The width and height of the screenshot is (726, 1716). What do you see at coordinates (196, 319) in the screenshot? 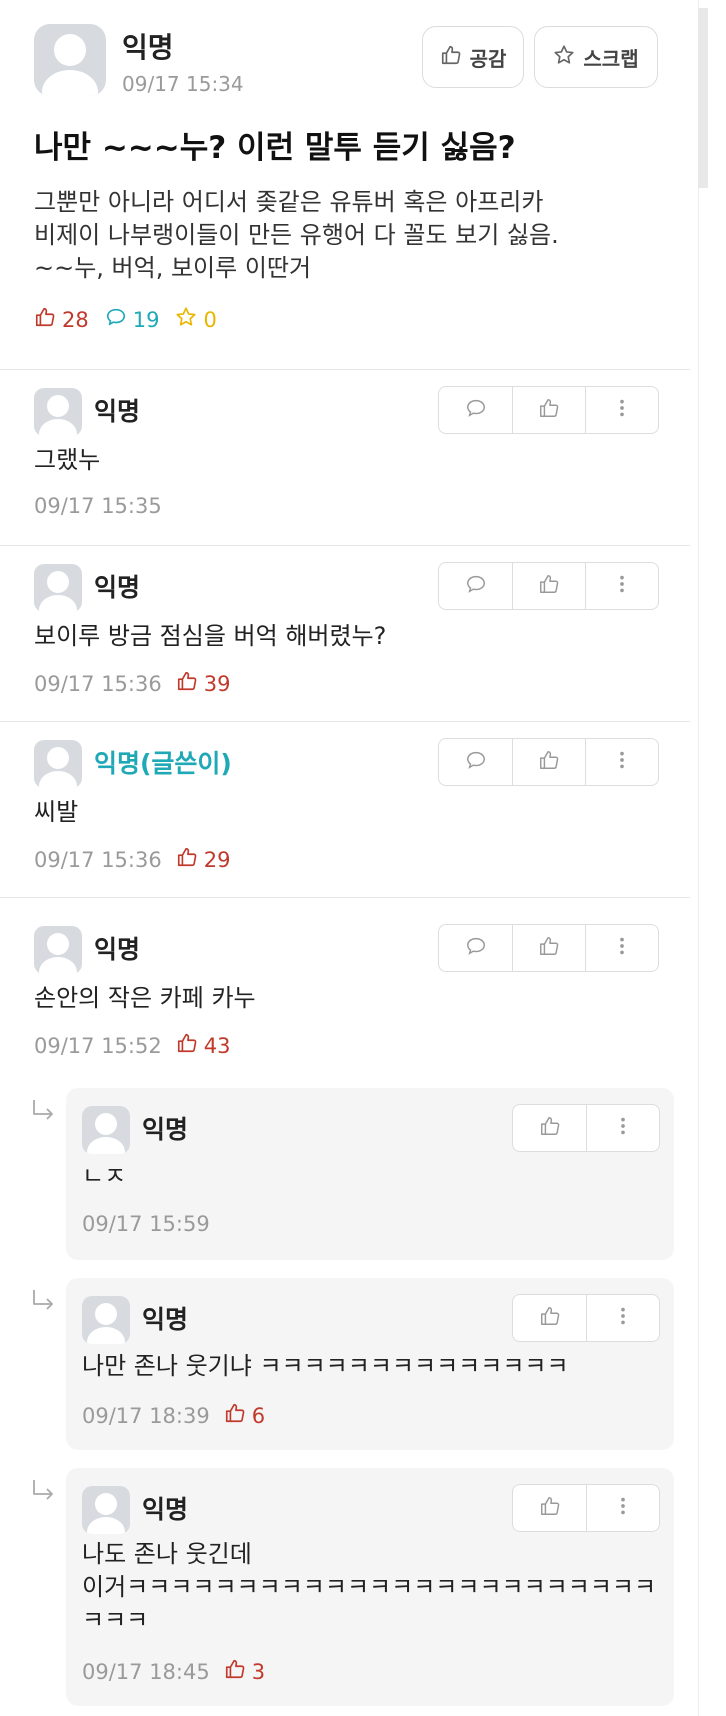
I see `scrap-count: 0` at bounding box center [196, 319].